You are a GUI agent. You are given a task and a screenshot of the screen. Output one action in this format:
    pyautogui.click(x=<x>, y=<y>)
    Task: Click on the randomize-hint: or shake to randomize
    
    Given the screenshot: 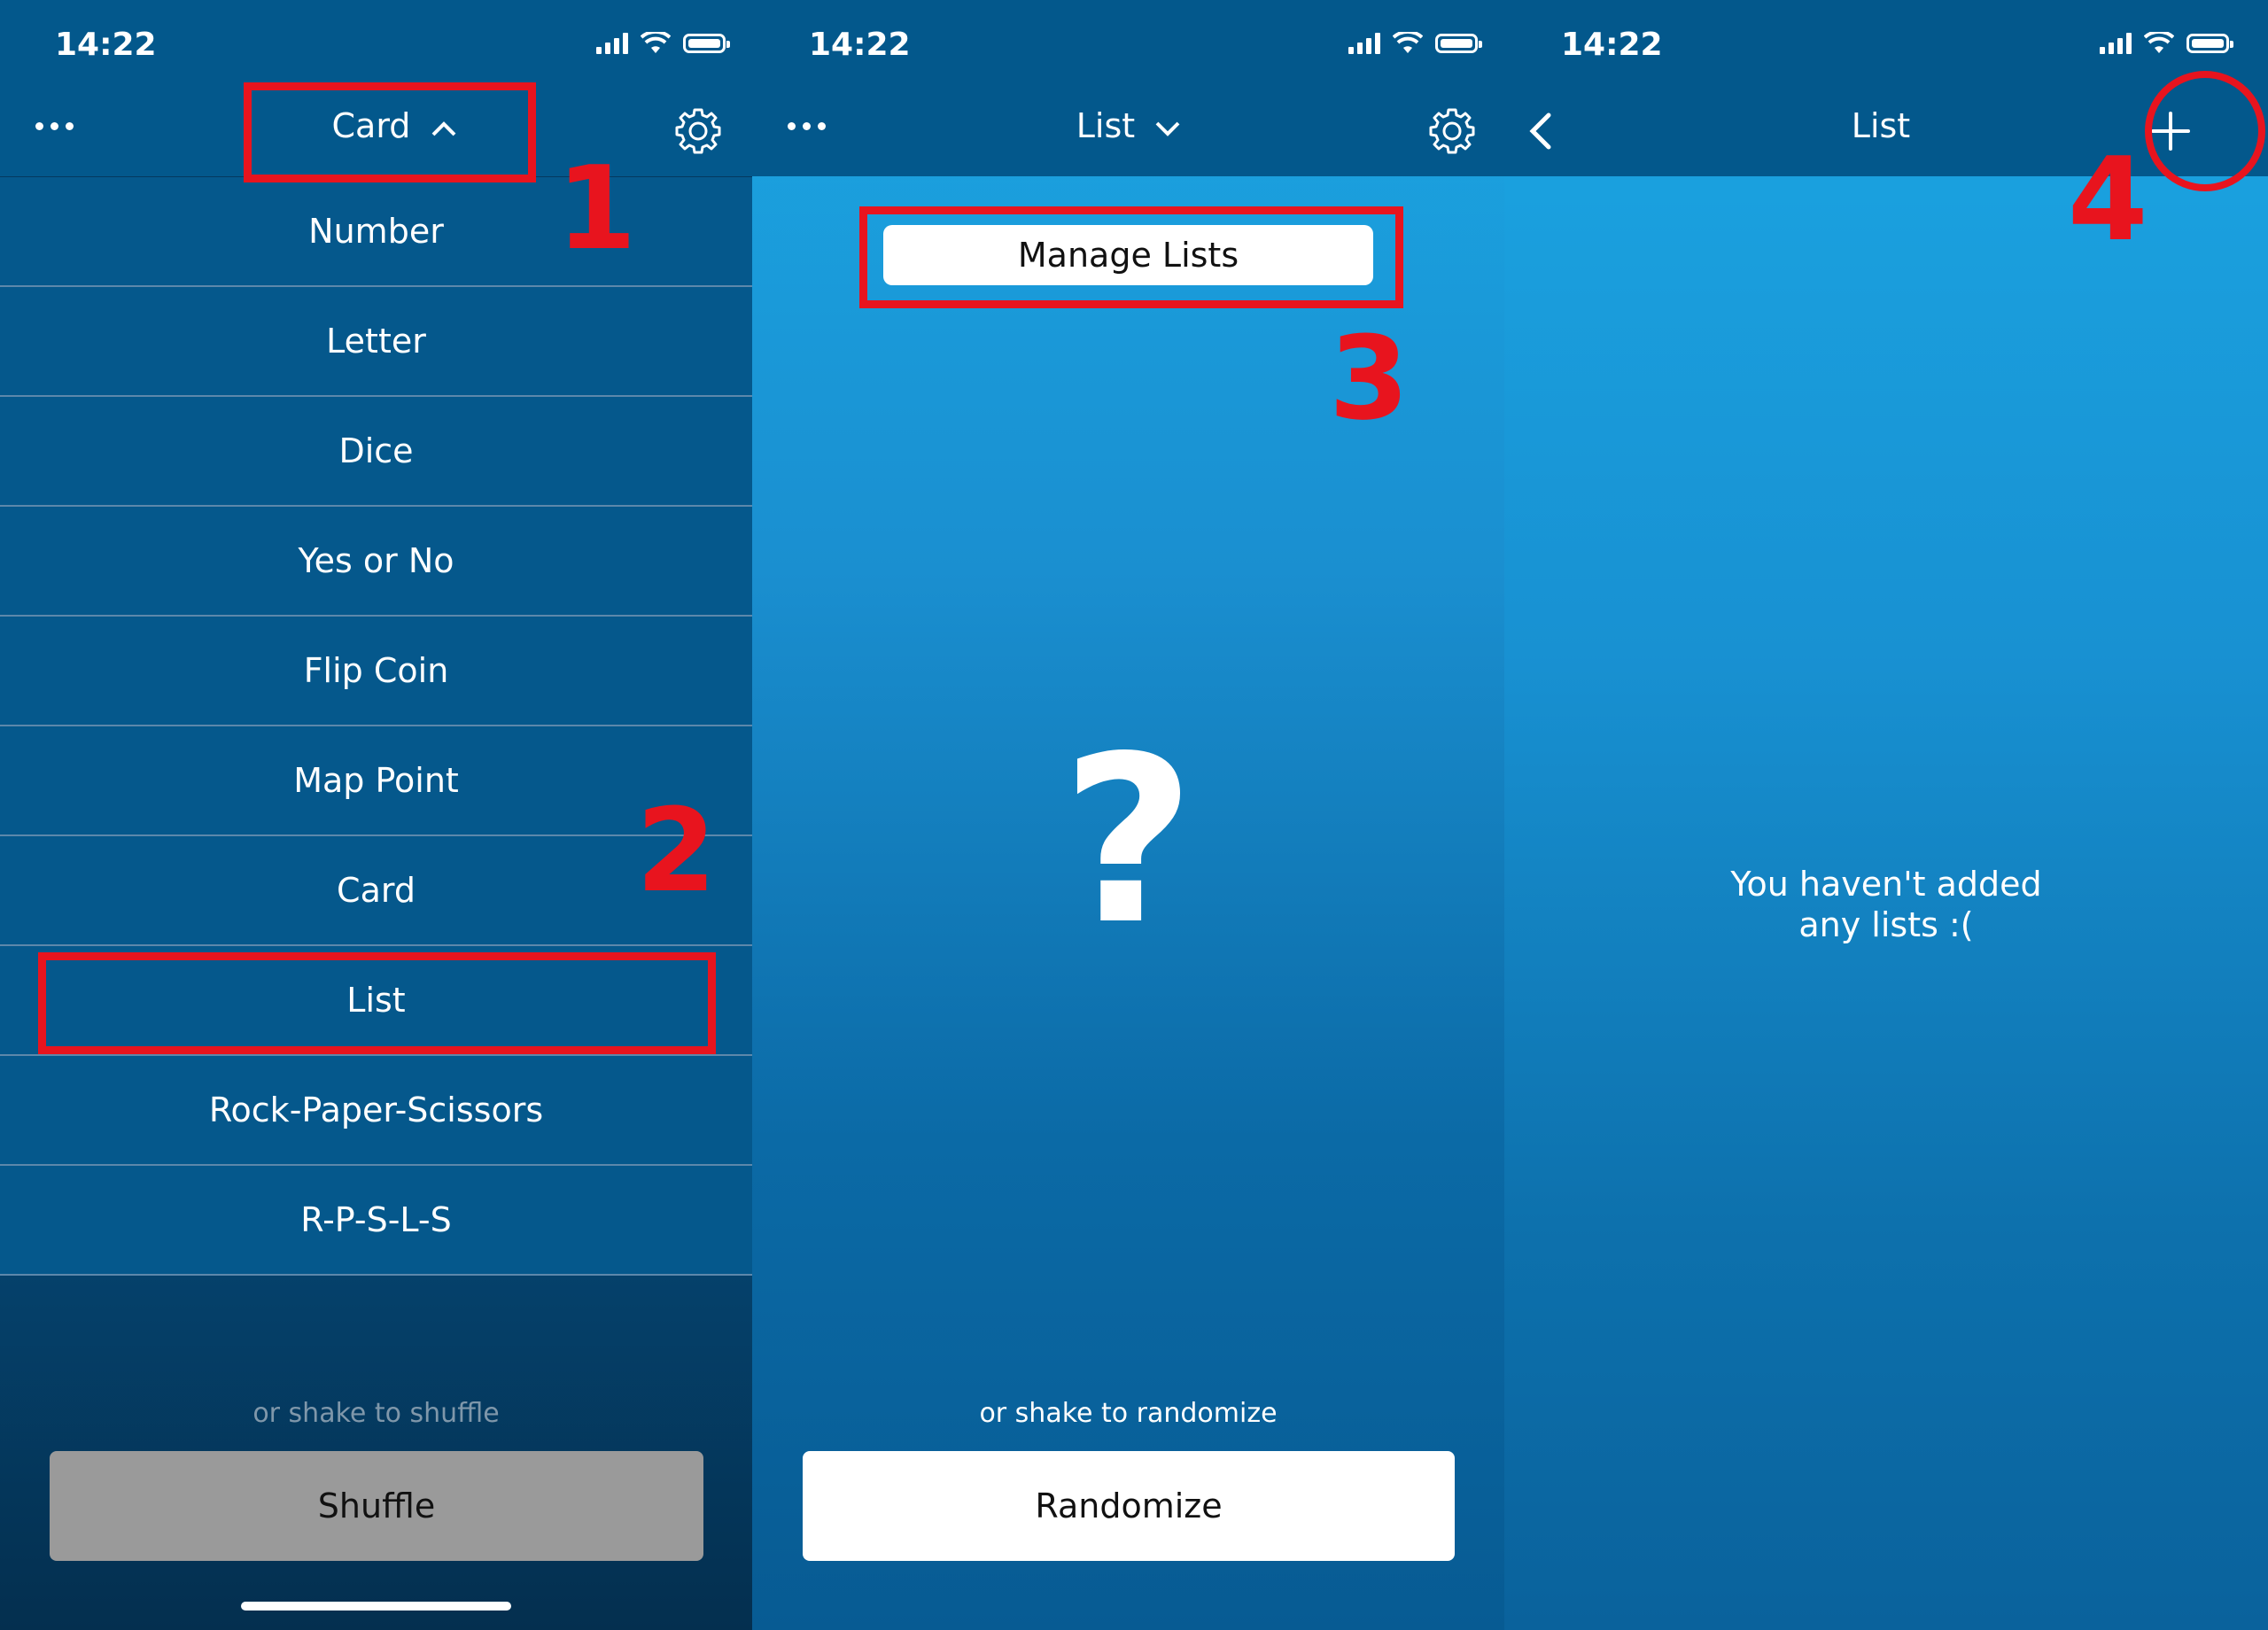 What is the action you would take?
    pyautogui.click(x=1128, y=1413)
    